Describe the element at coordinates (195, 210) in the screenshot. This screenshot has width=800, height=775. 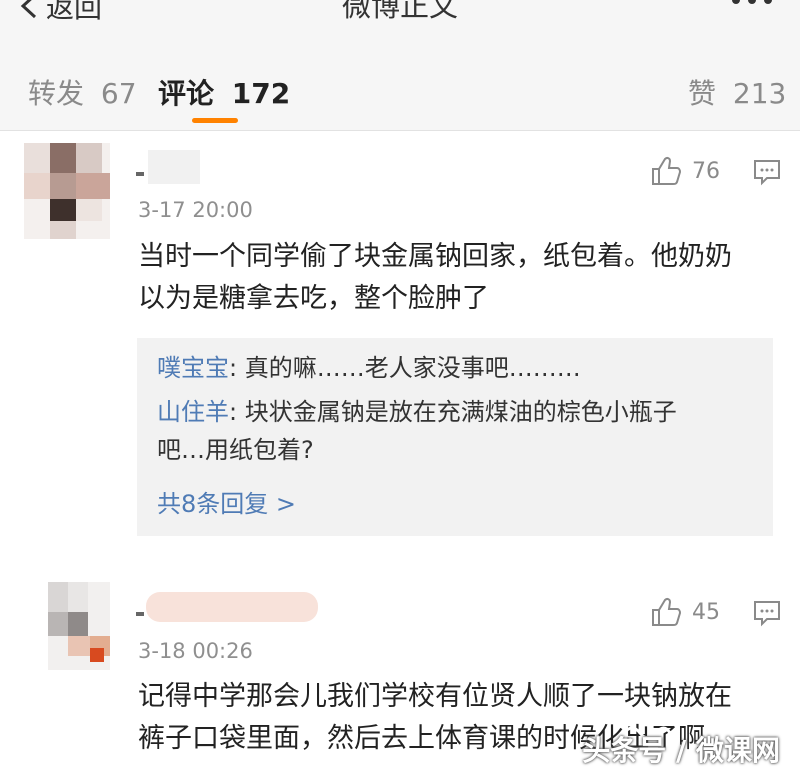
I see `comment-time: 3-17 20:00` at that location.